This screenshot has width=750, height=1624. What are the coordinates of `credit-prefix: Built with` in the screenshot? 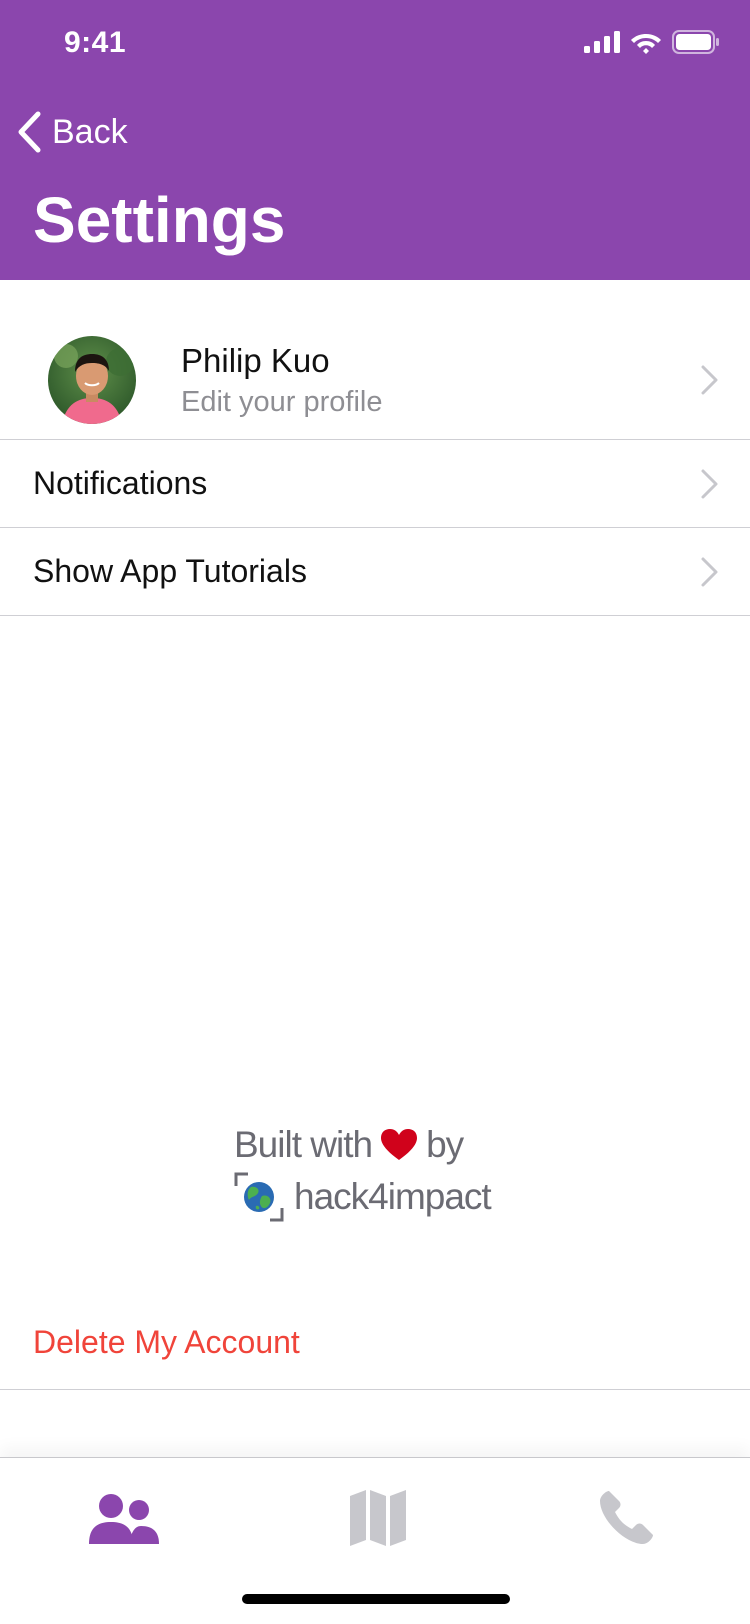 It's located at (303, 1144).